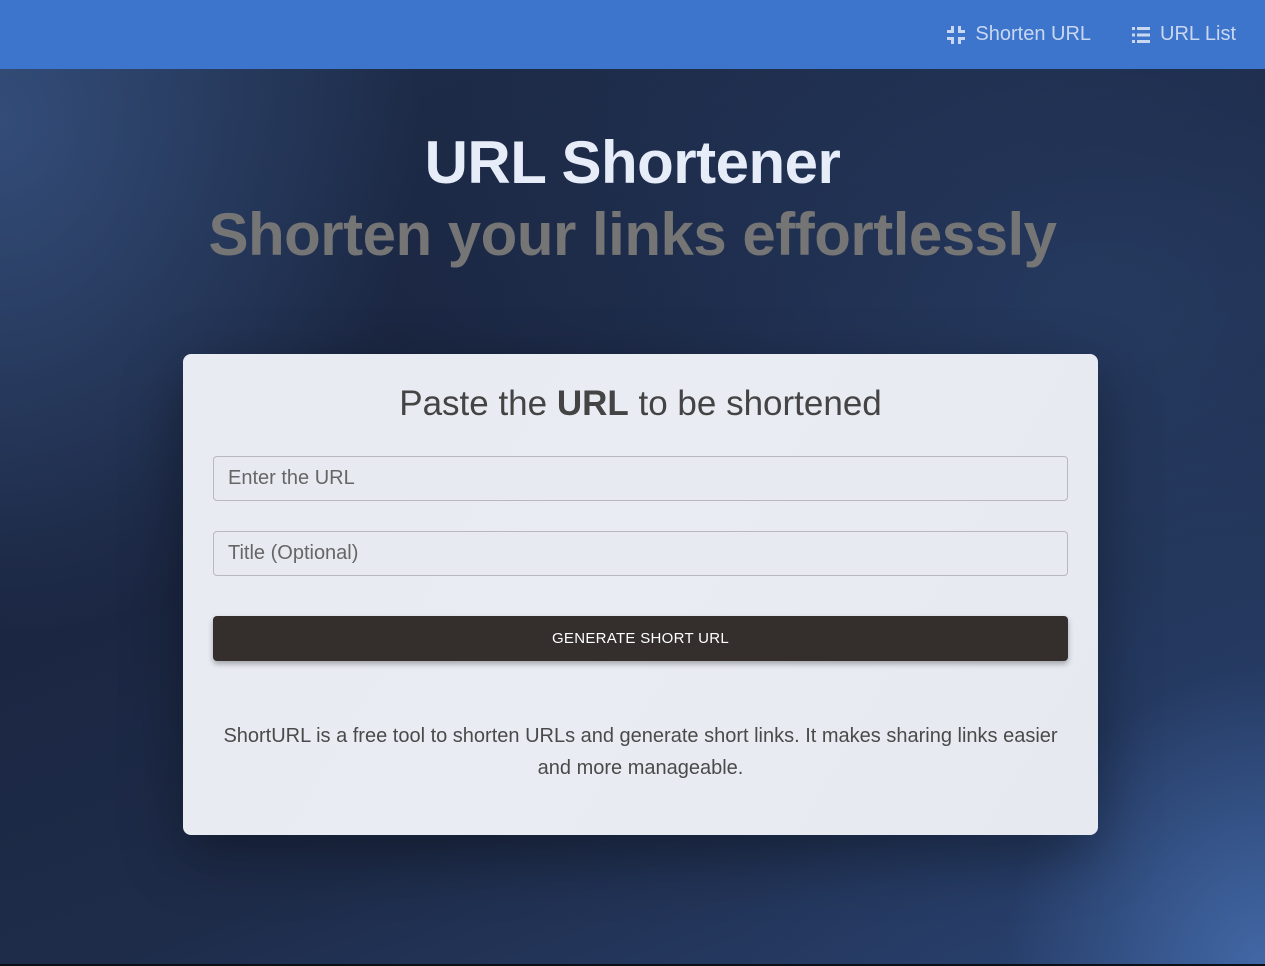 This screenshot has width=1265, height=966. I want to click on compress-icon, so click(956, 34).